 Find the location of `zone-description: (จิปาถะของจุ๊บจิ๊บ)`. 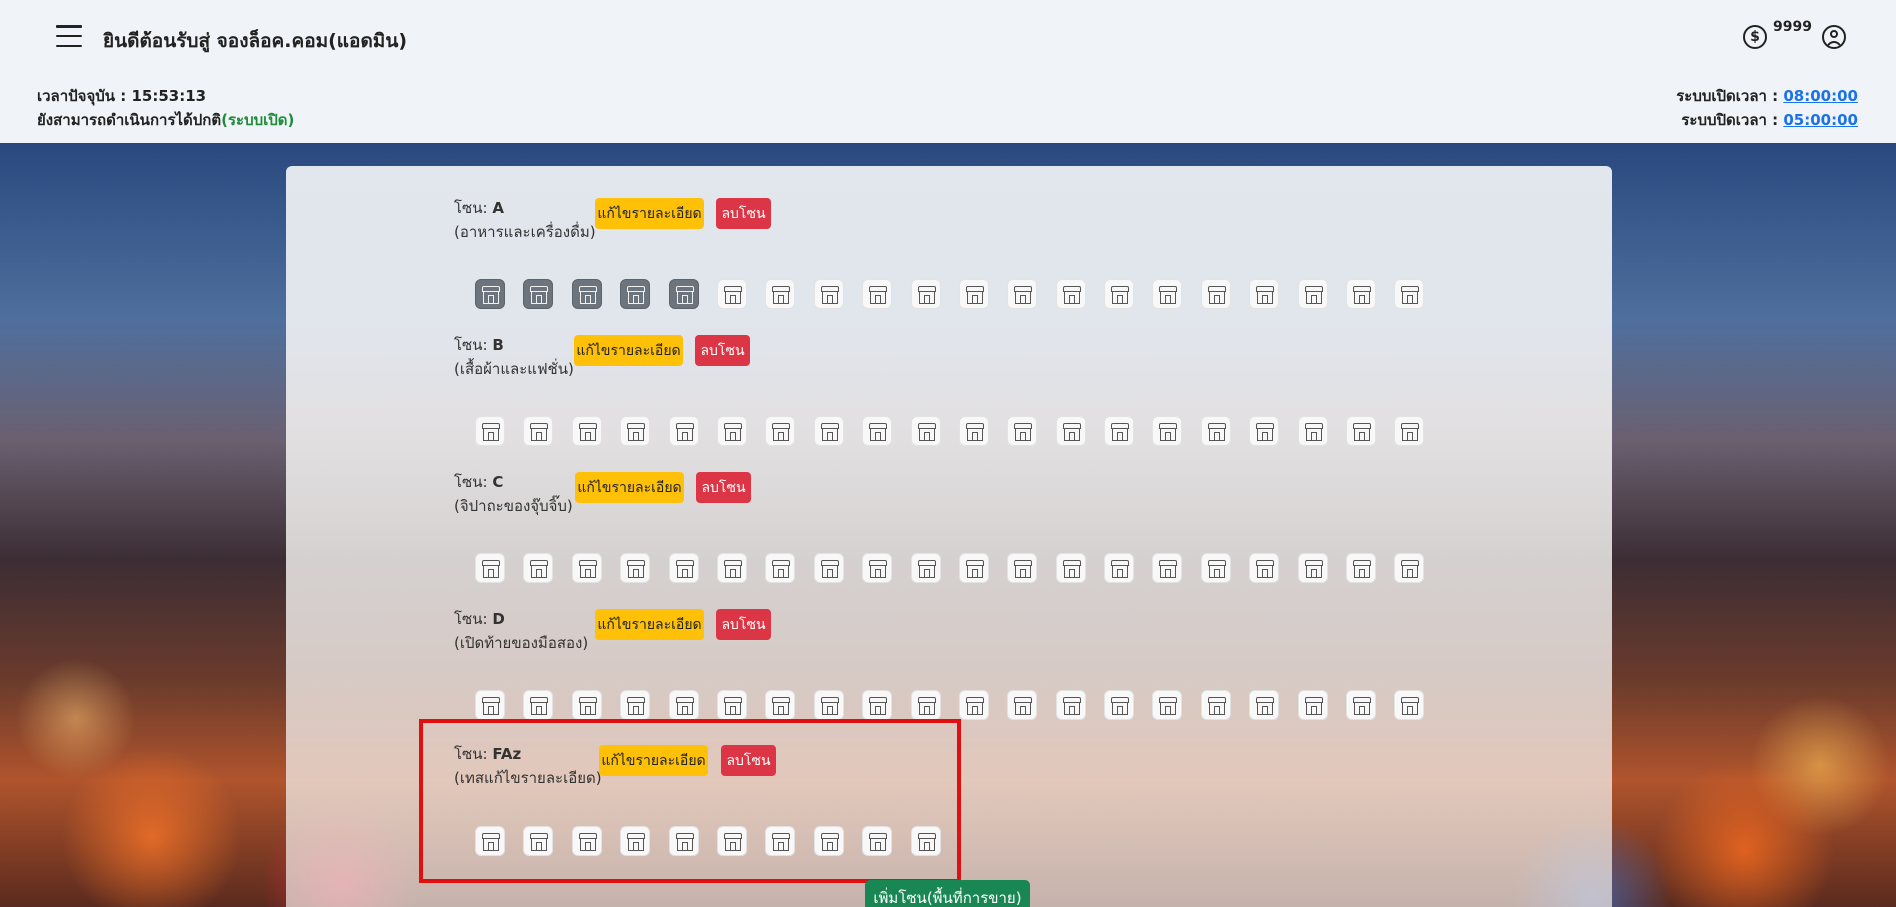

zone-description: (จิปาถะของจุ๊บจิ๊บ) is located at coordinates (513, 506).